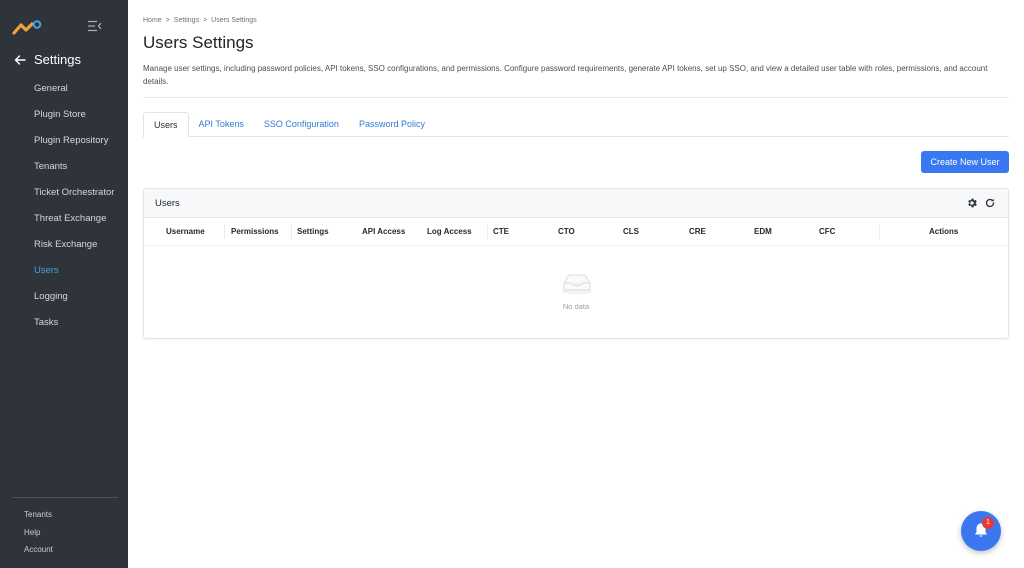  I want to click on users-panel-header: Users, so click(576, 203).